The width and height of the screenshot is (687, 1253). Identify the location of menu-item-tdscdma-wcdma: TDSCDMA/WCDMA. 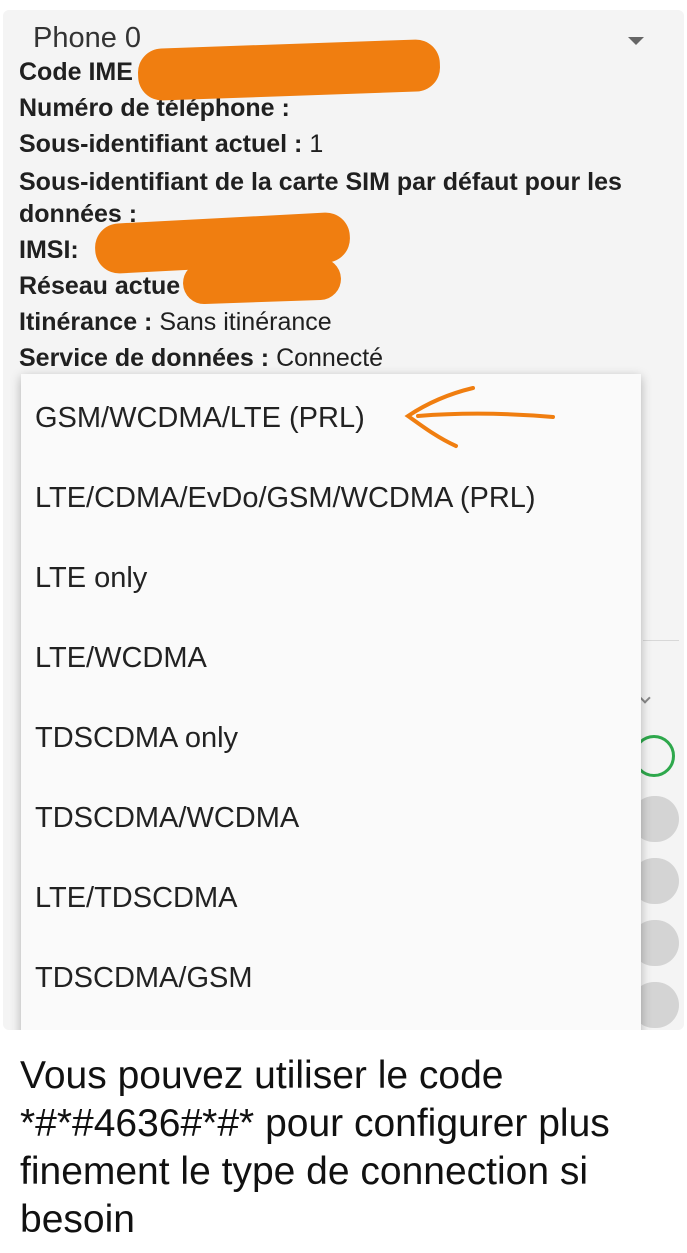
(167, 818).